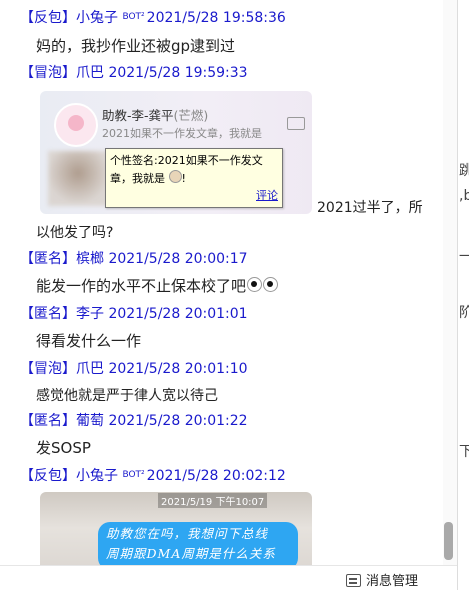 The image size is (469, 591). I want to click on message-time: 2021/5/28 19:58:36, so click(216, 18).